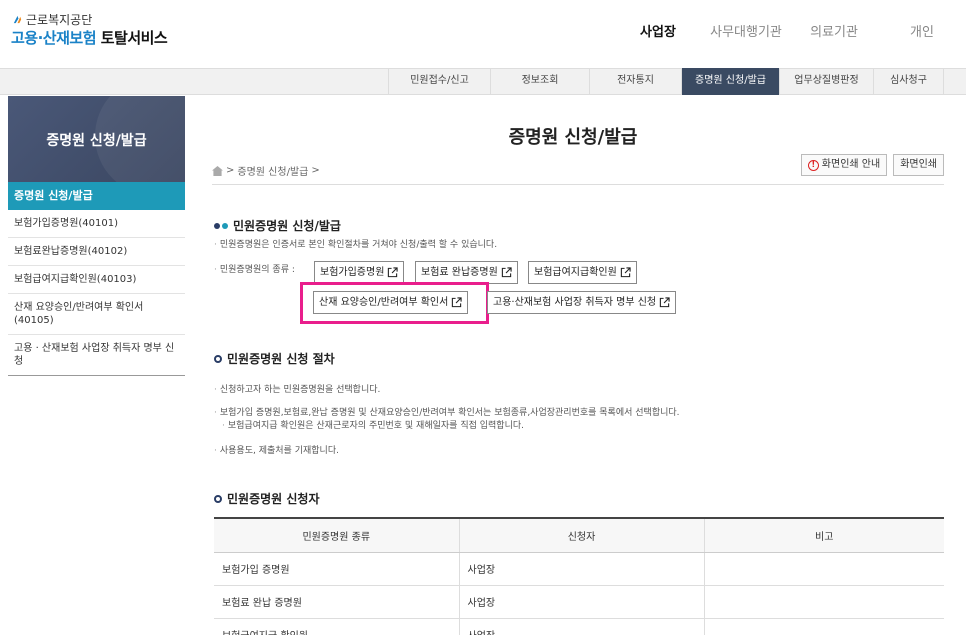  Describe the element at coordinates (276, 451) in the screenshot. I see `procedure-step: 사용용도, 제출처를 기재합니다.` at that location.